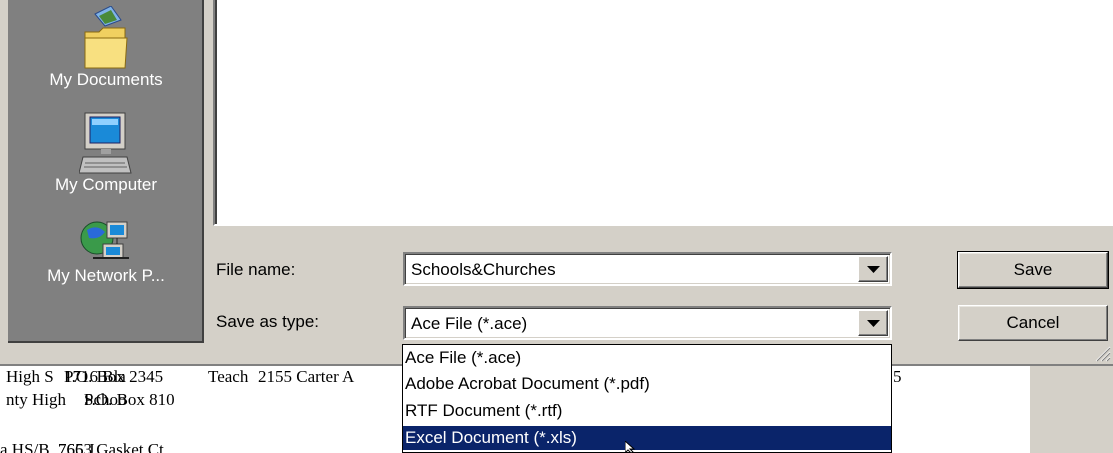 The height and width of the screenshot is (453, 1113). I want to click on doc-line-1-col-a: High S, so click(30, 376).